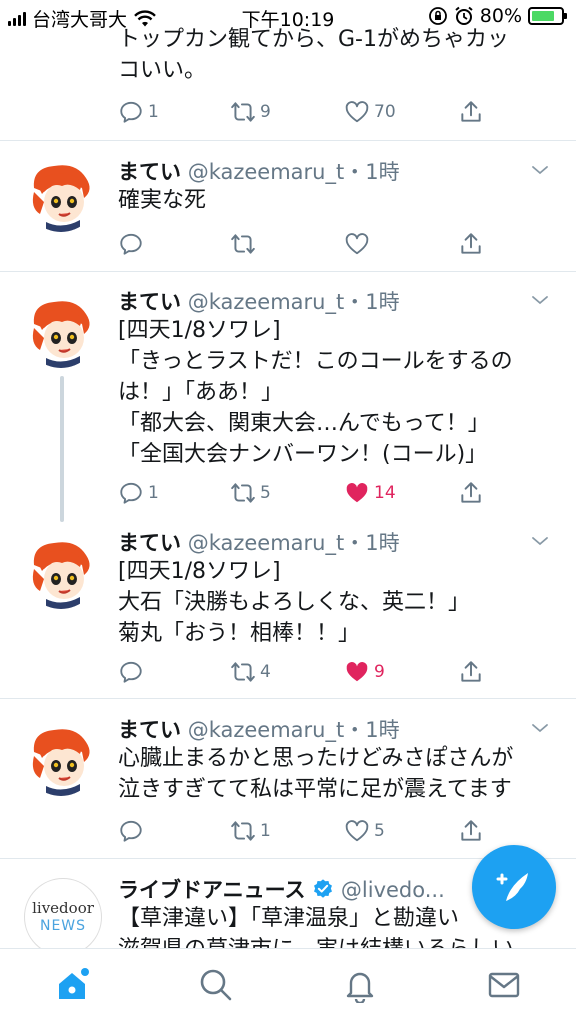 The height and width of the screenshot is (1024, 576). I want to click on messages-icon, so click(504, 985).